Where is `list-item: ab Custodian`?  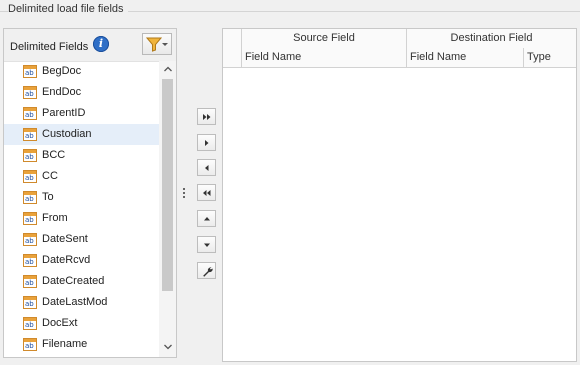
list-item: ab Custodian is located at coordinates (81, 134).